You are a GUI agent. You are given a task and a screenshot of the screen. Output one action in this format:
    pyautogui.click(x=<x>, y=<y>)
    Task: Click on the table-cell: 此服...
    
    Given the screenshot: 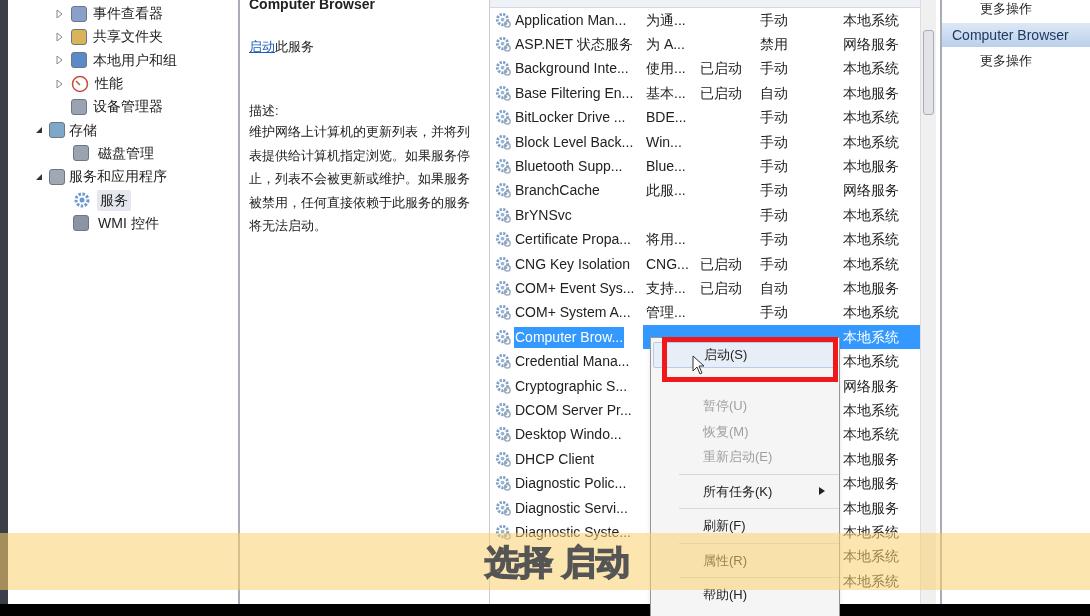 What is the action you would take?
    pyautogui.click(x=666, y=190)
    